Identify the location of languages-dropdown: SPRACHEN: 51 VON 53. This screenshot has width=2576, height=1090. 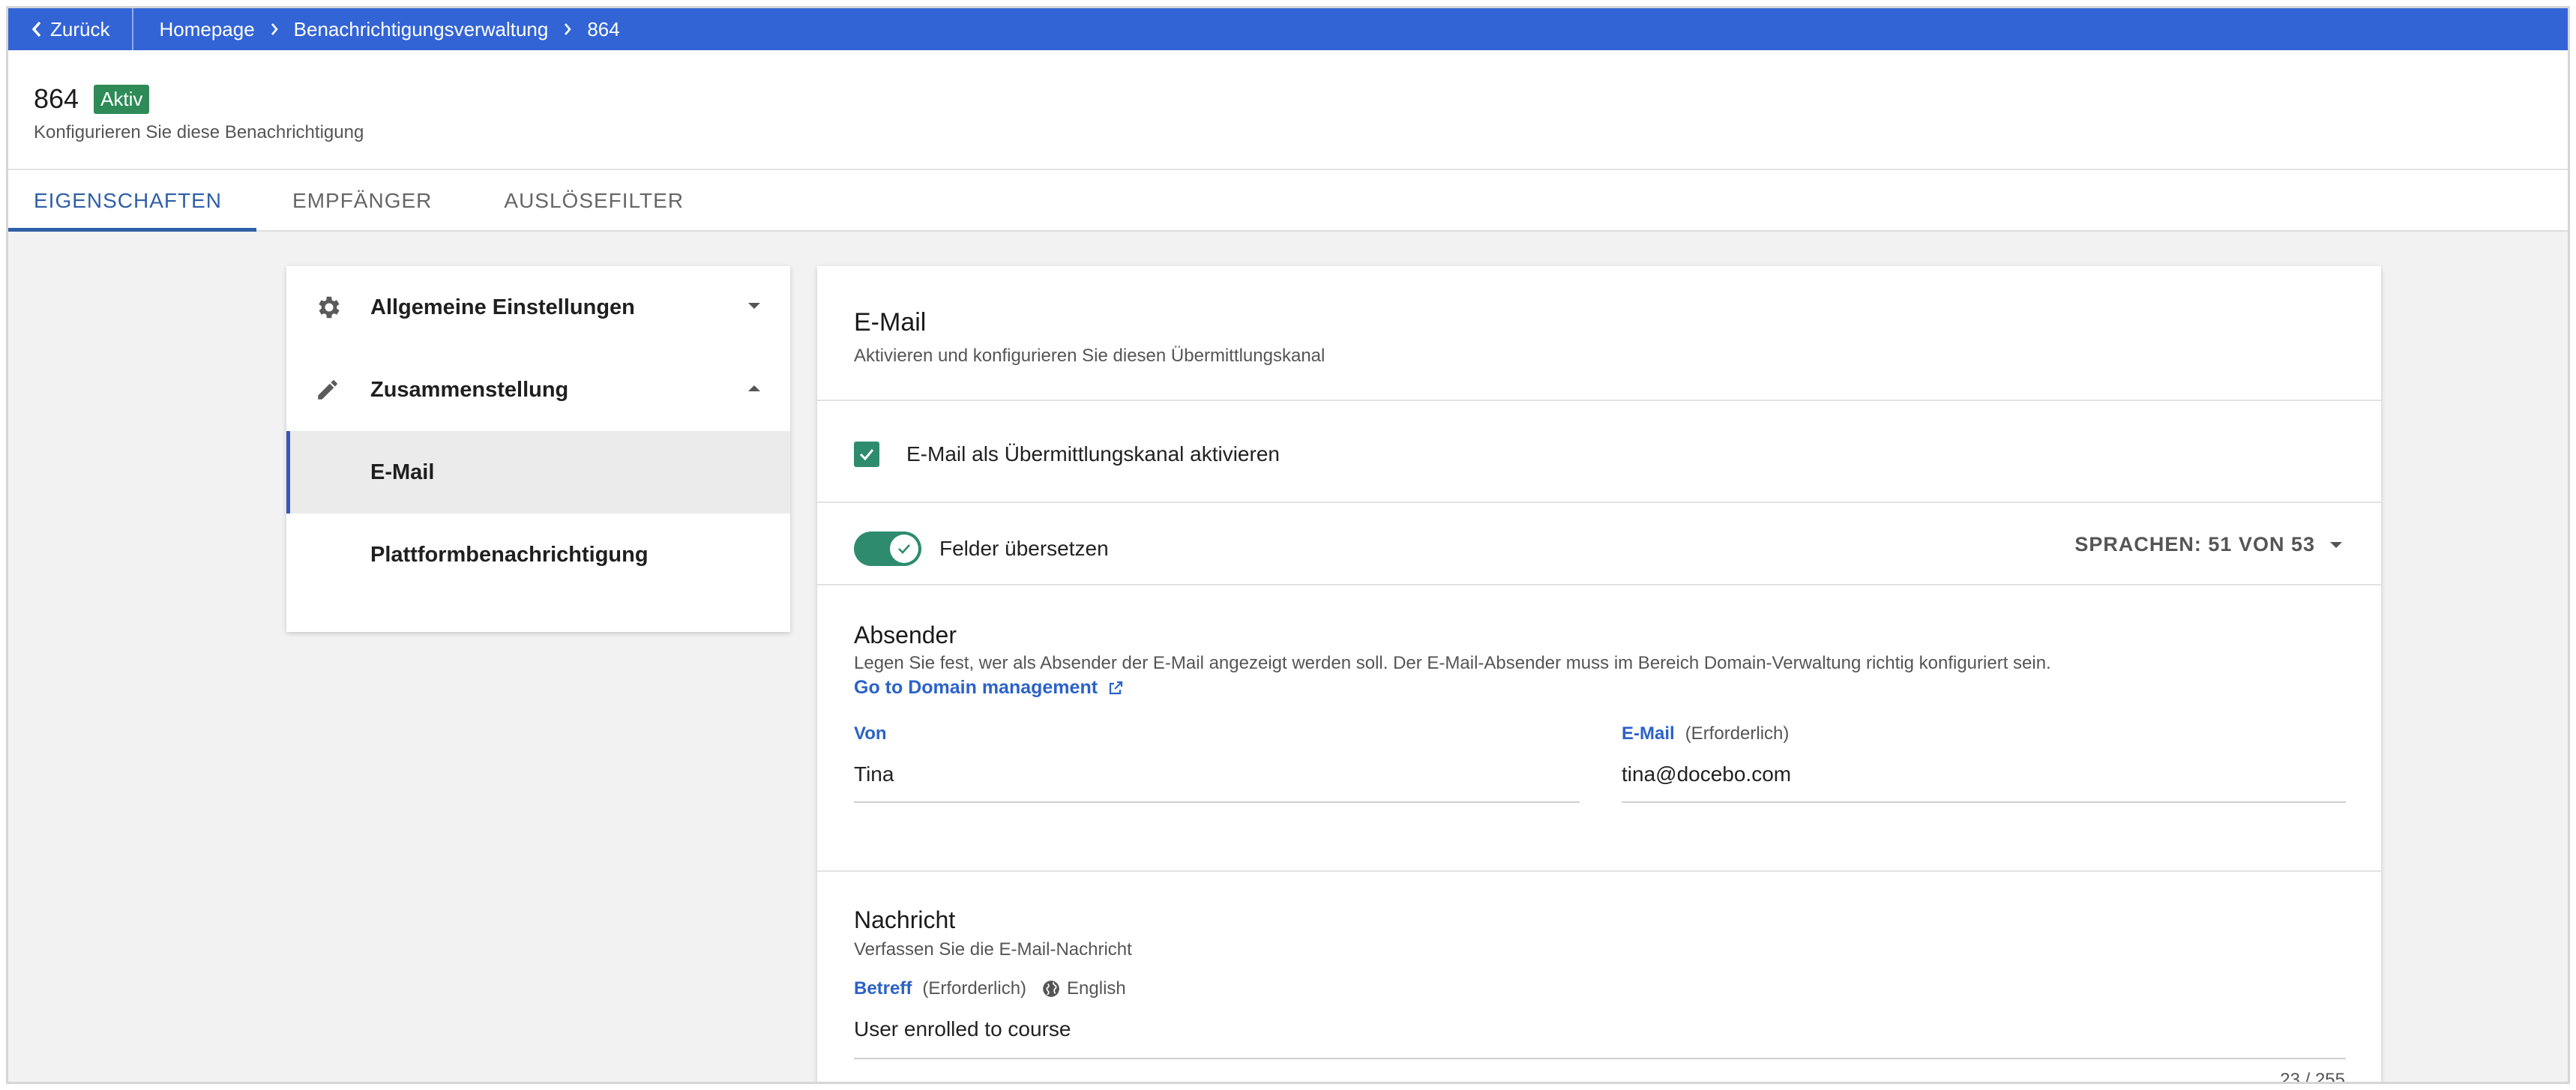
(2209, 544).